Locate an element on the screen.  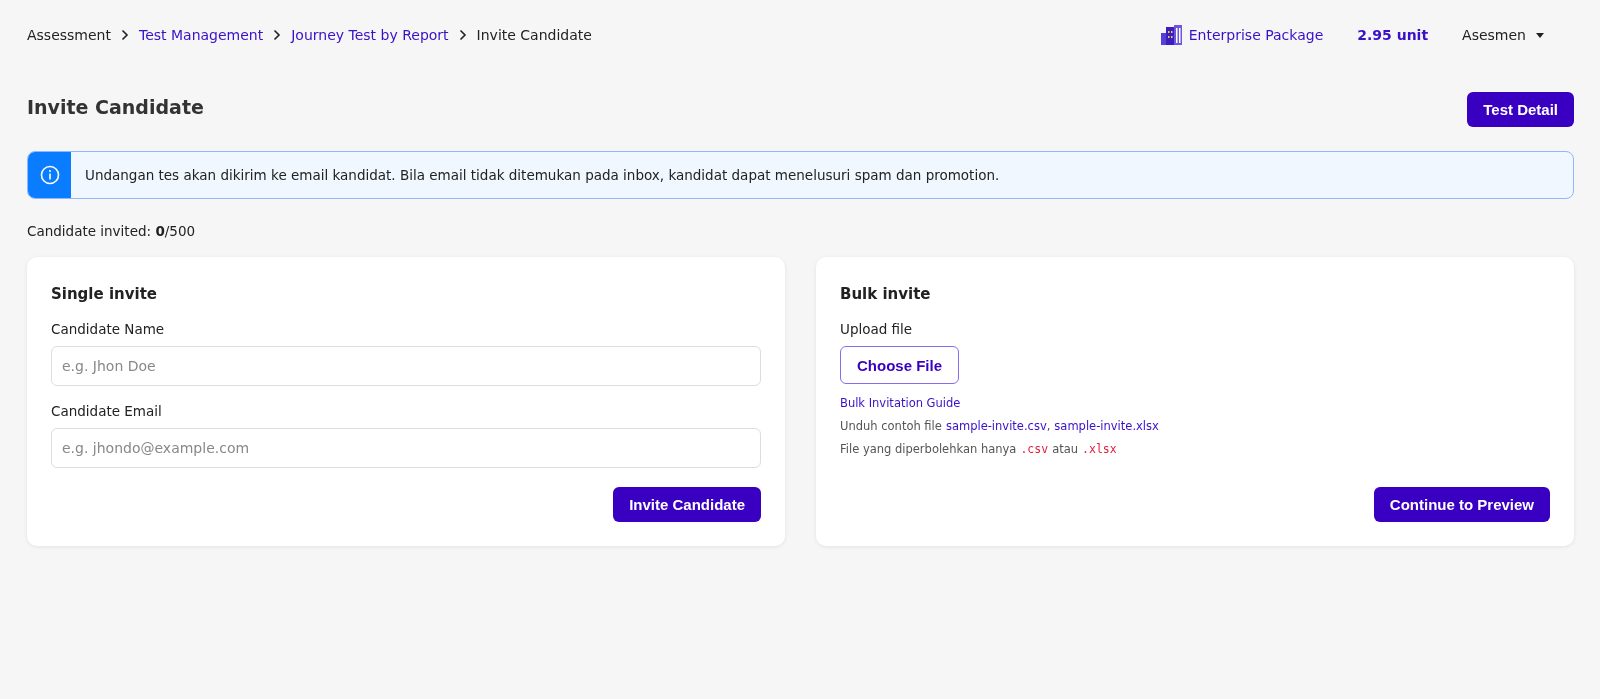
continue-to-preview-button: Continue to Preview is located at coordinates (1461, 504).